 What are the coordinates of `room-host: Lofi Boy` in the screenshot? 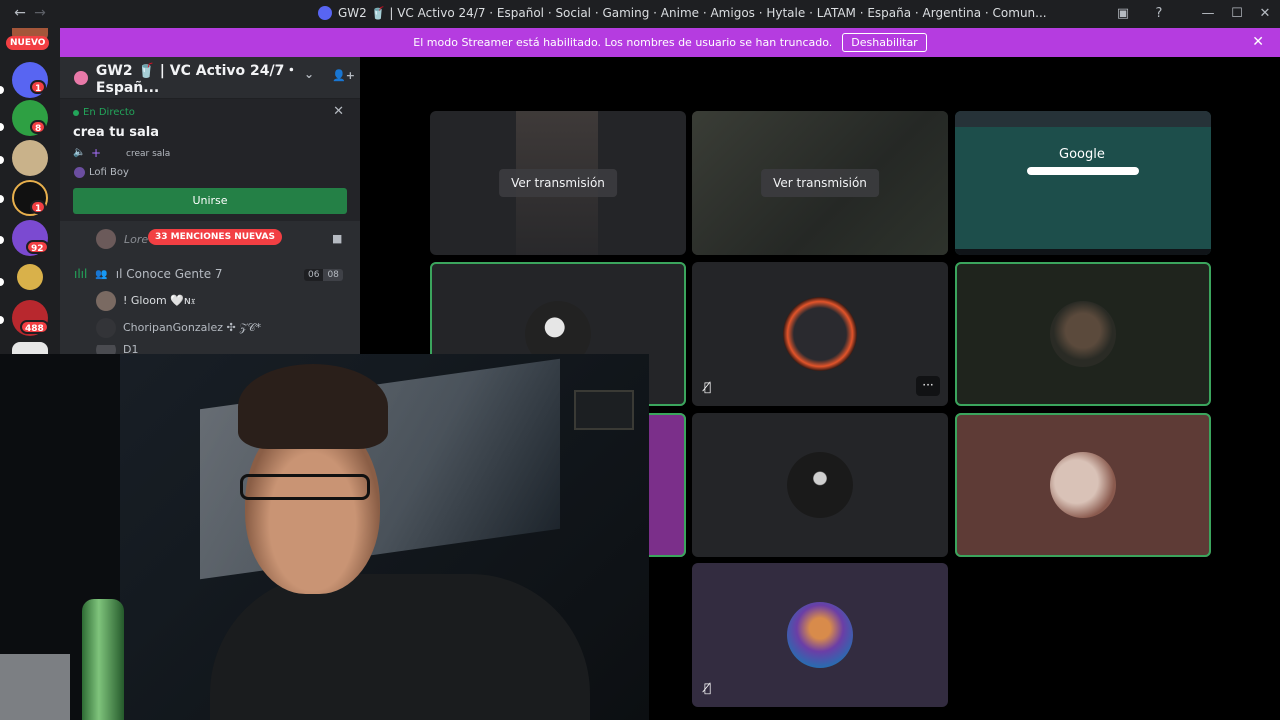 It's located at (101, 172).